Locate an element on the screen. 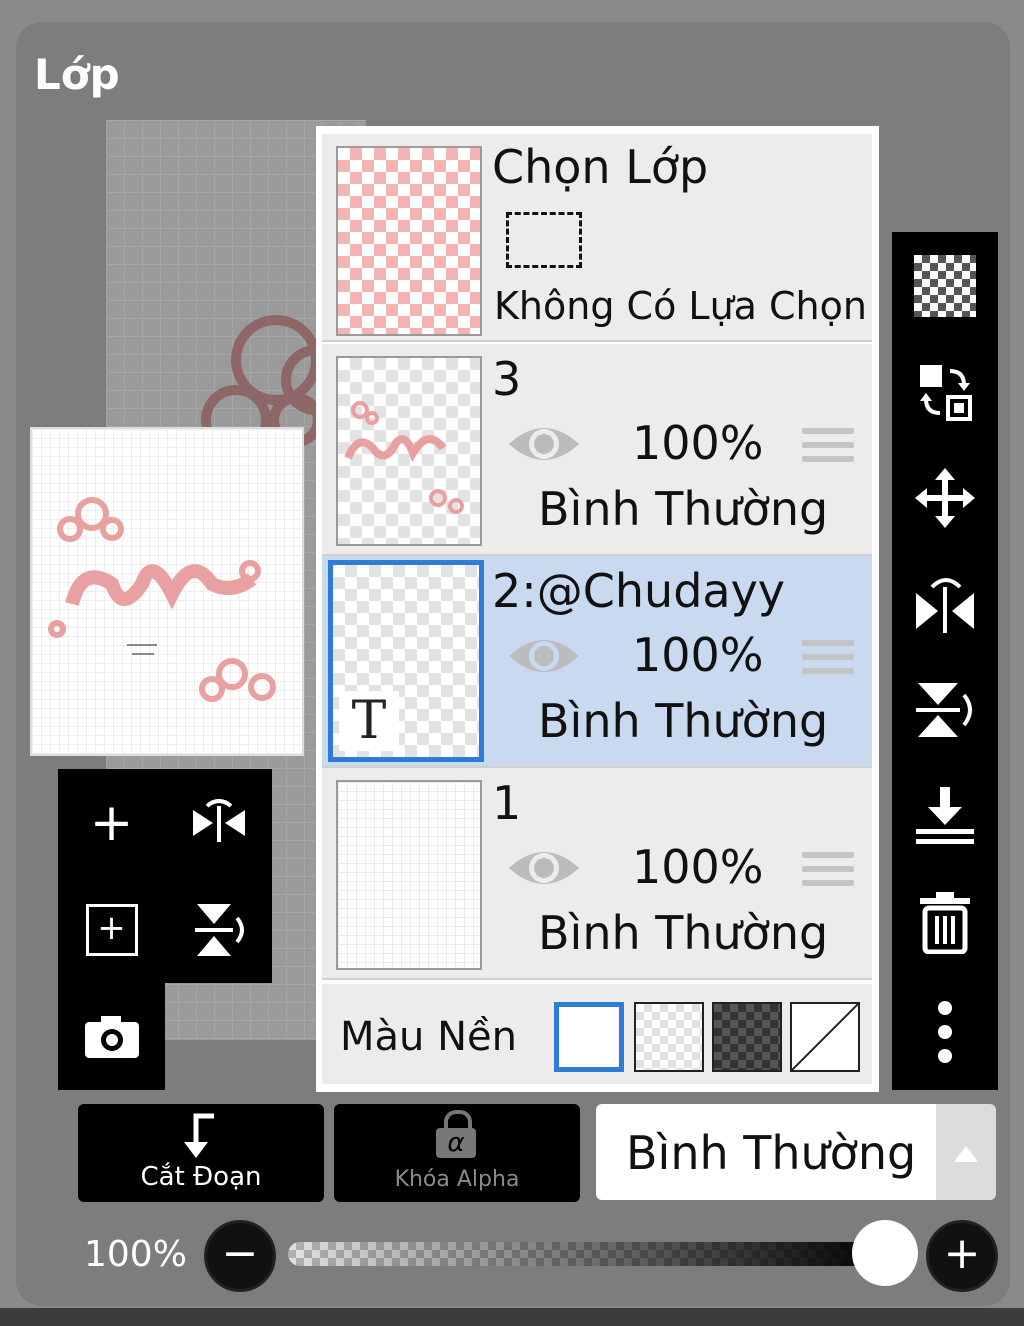  bg-dark-swatch is located at coordinates (747, 1037).